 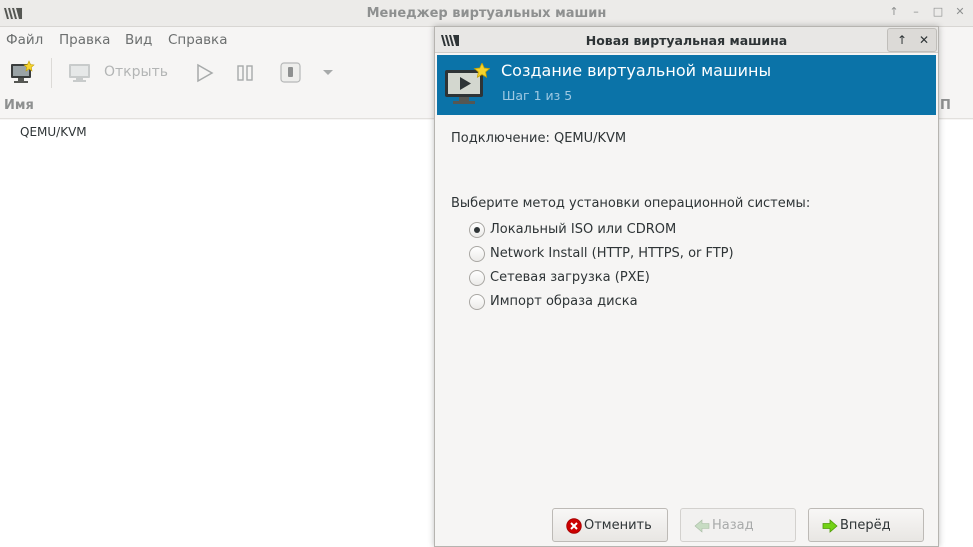 I want to click on back-button: Назад, so click(x=738, y=525).